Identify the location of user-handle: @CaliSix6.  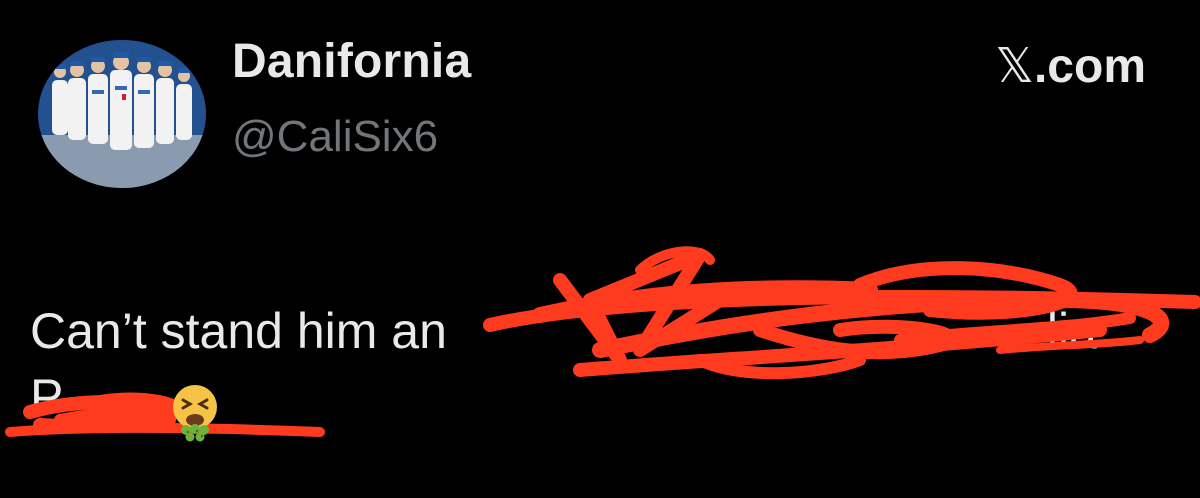
(335, 137).